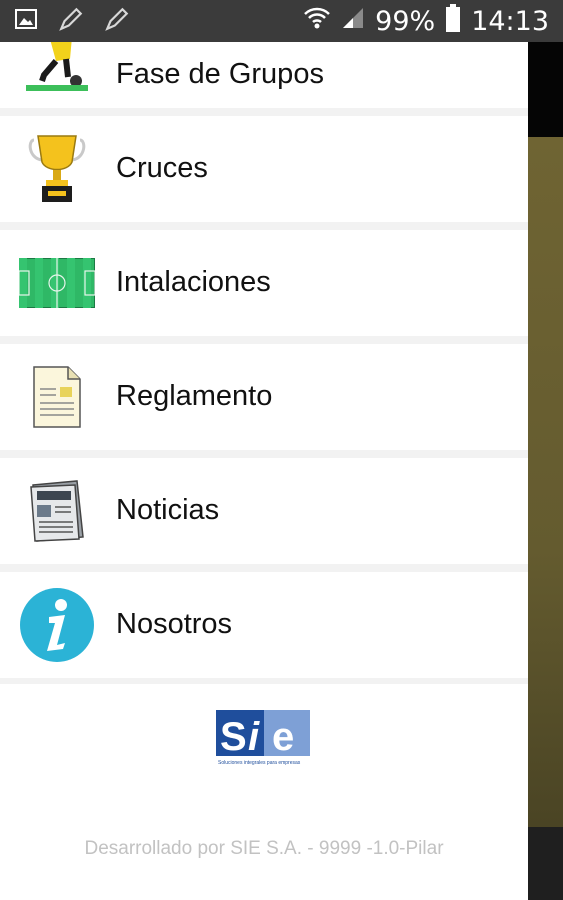 The width and height of the screenshot is (563, 900). What do you see at coordinates (254, 737) in the screenshot?
I see `svg-text: i` at bounding box center [254, 737].